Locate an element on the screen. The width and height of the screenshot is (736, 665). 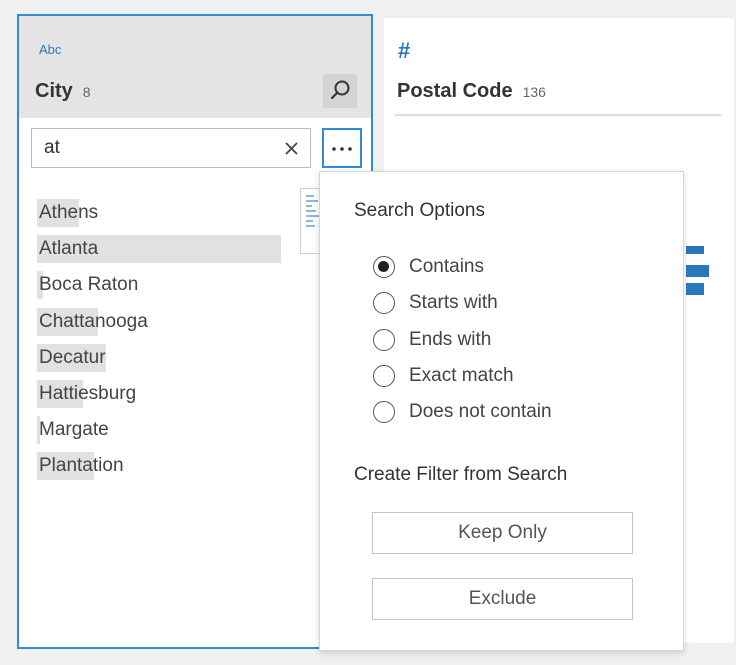
city-list-item: Athens is located at coordinates (162, 217).